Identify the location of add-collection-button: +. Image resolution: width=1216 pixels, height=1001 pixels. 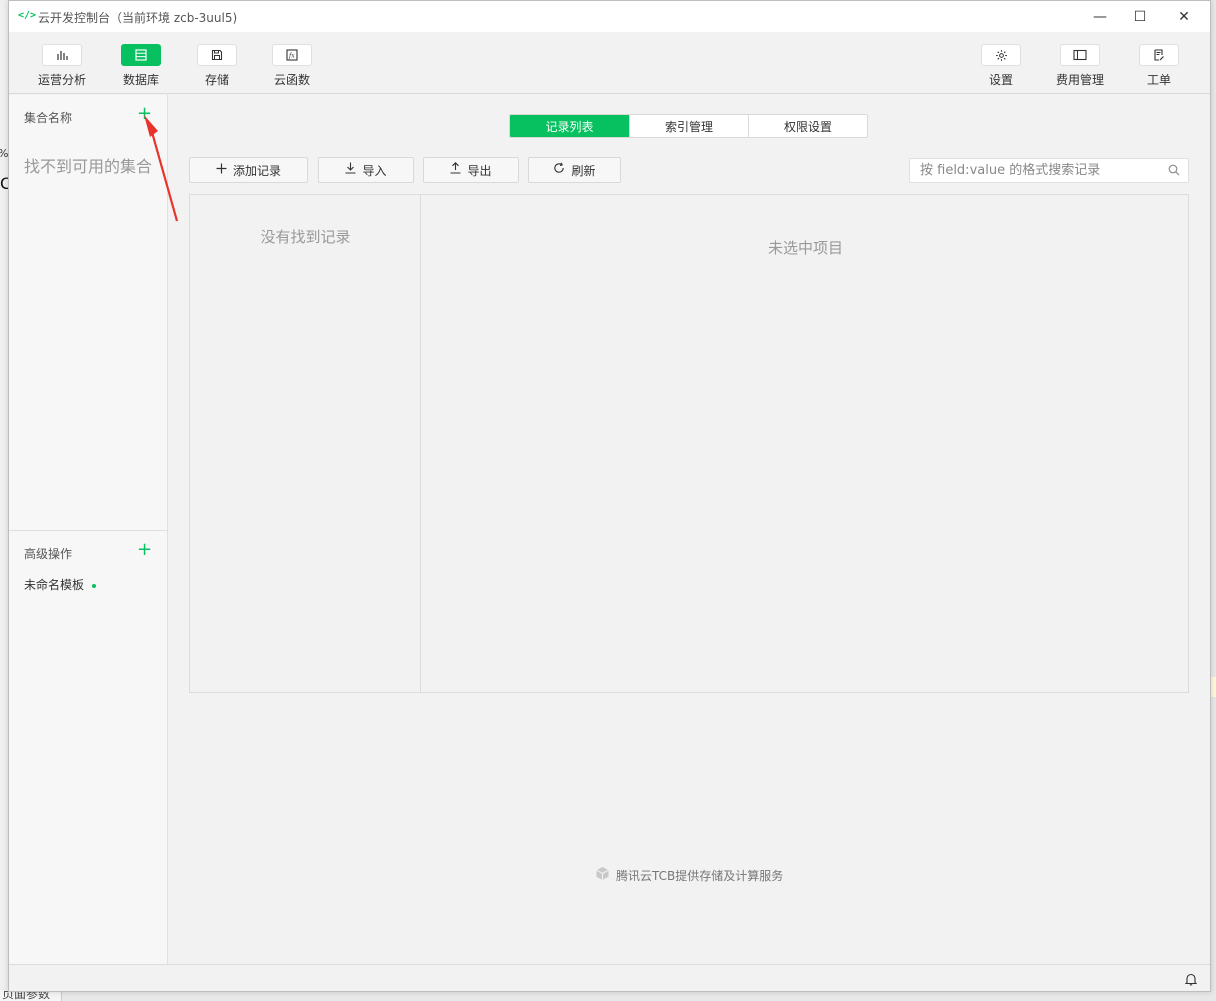
(144, 114).